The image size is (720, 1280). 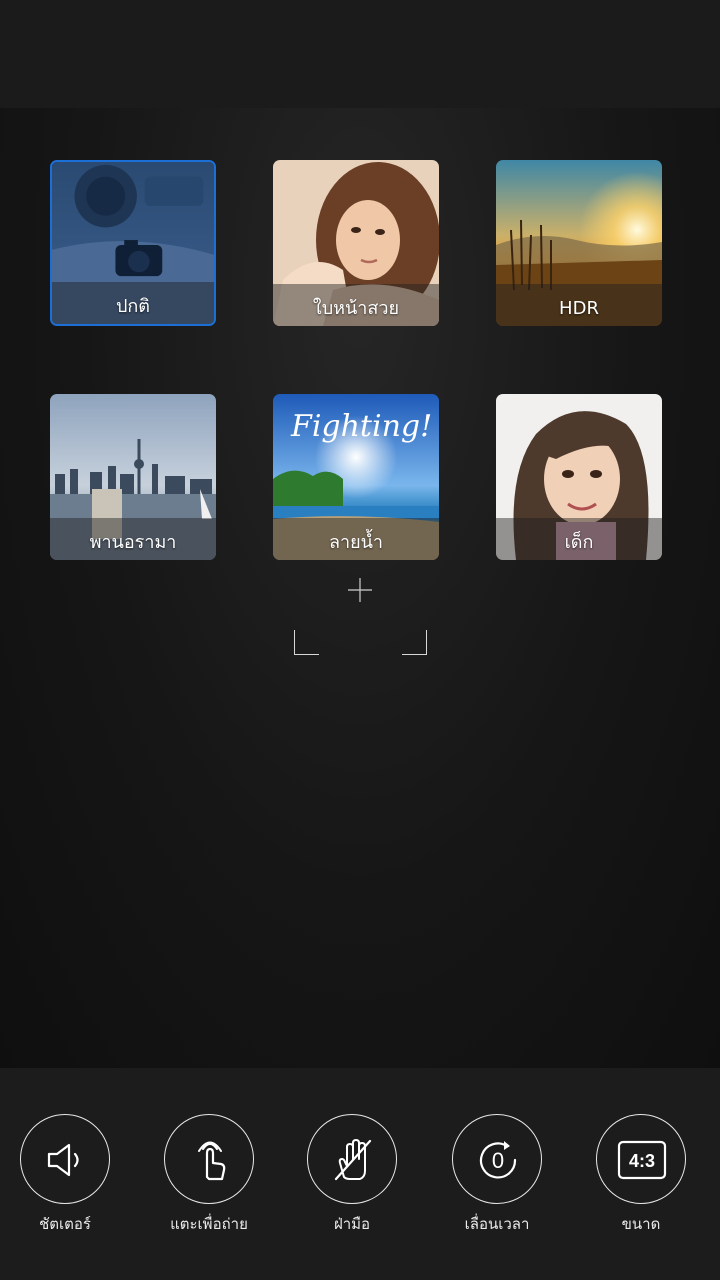 What do you see at coordinates (356, 477) in the screenshot?
I see `mode-tile-watermark: Fighting! ลายน้ำ` at bounding box center [356, 477].